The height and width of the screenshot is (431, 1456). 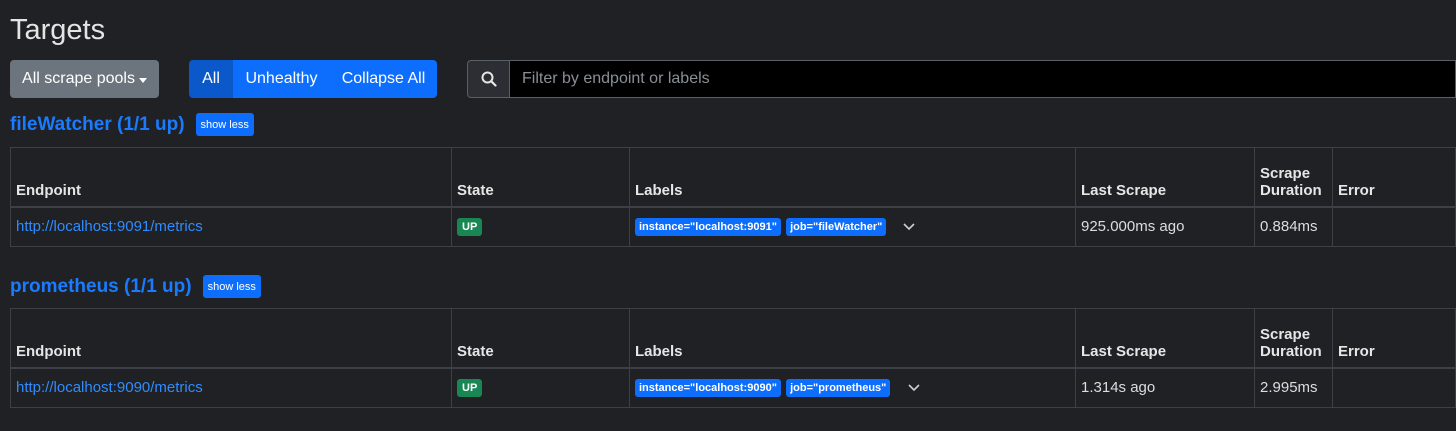 What do you see at coordinates (58, 30) in the screenshot?
I see `page-title: Targets` at bounding box center [58, 30].